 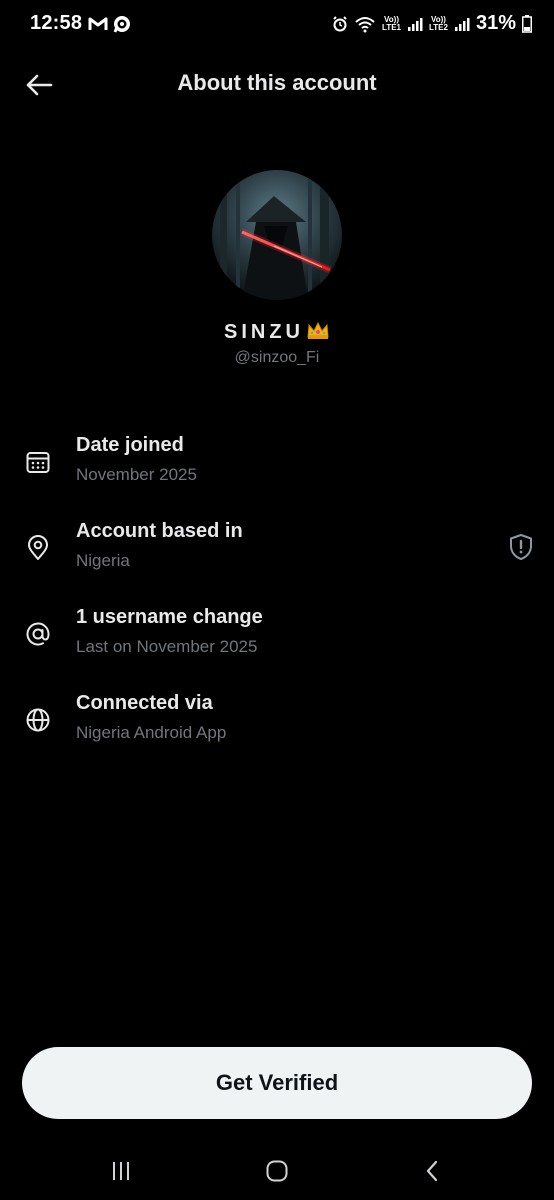 I want to click on status-time: 12:58, so click(x=56, y=23).